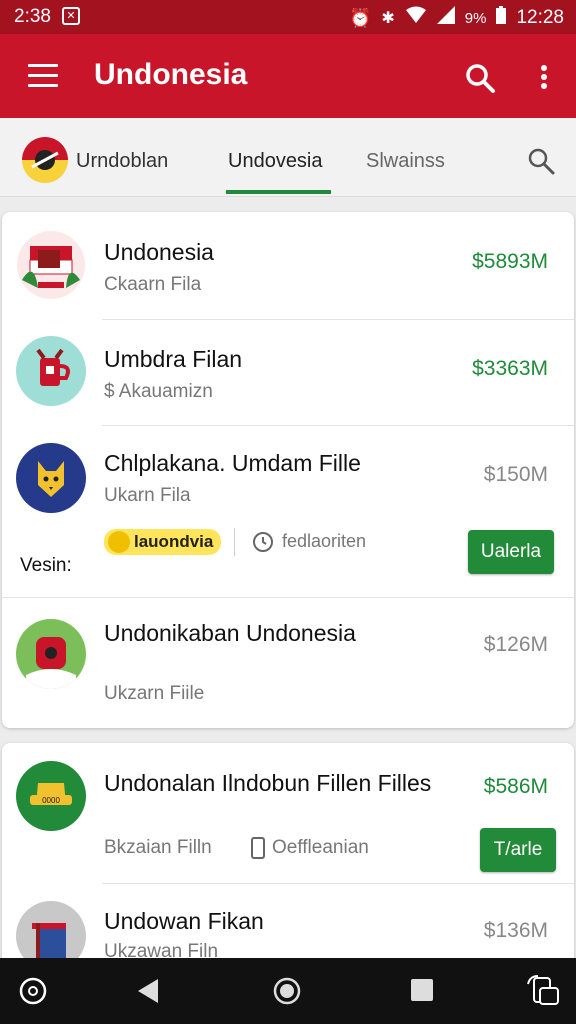 This screenshot has width=576, height=1024. I want to click on search-icon, so click(480, 78).